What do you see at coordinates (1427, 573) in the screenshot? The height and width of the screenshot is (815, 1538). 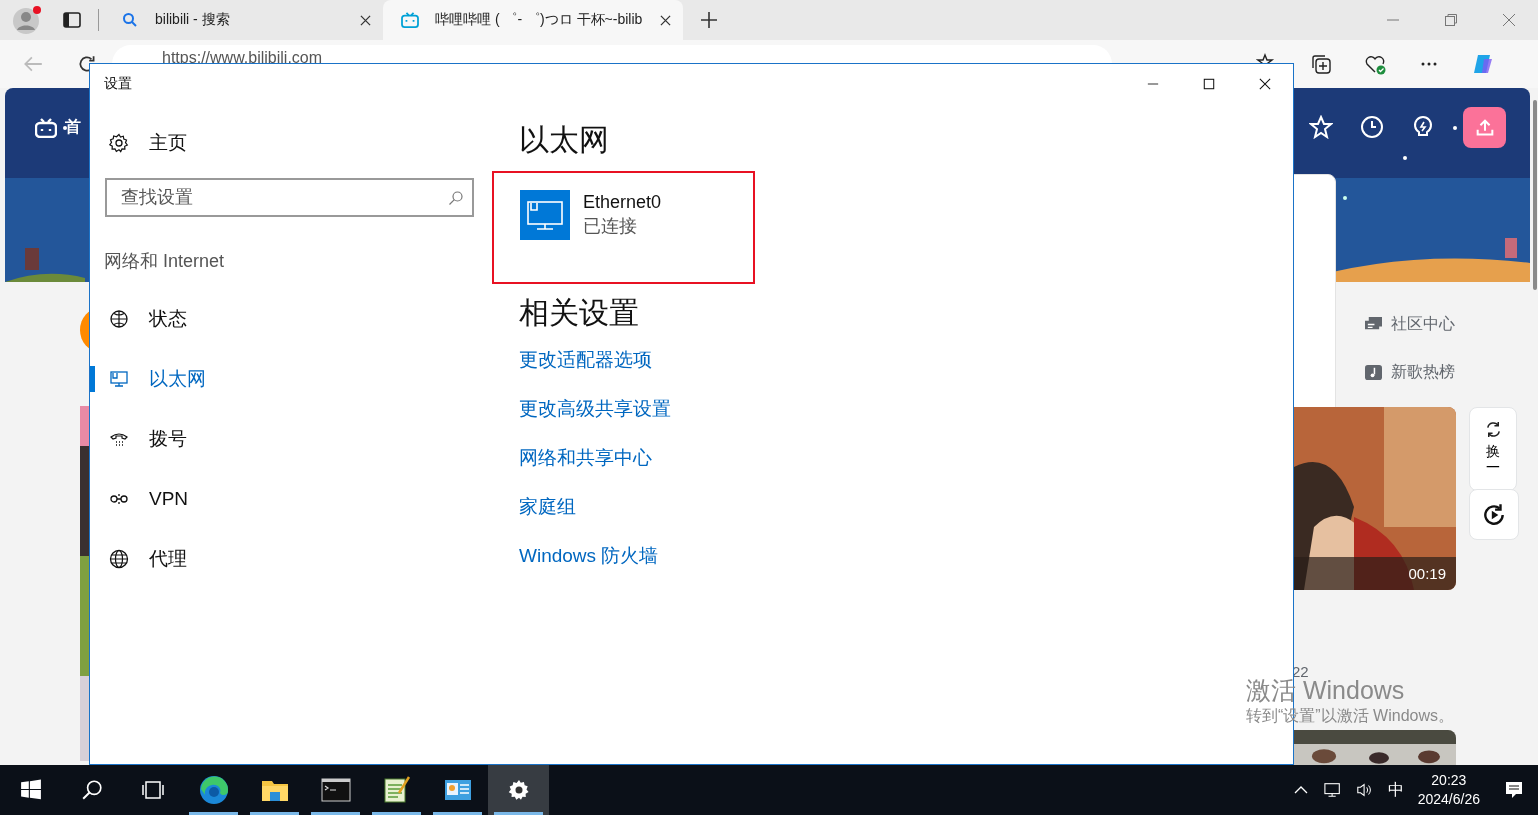 I see `video-duration: 00:19` at bounding box center [1427, 573].